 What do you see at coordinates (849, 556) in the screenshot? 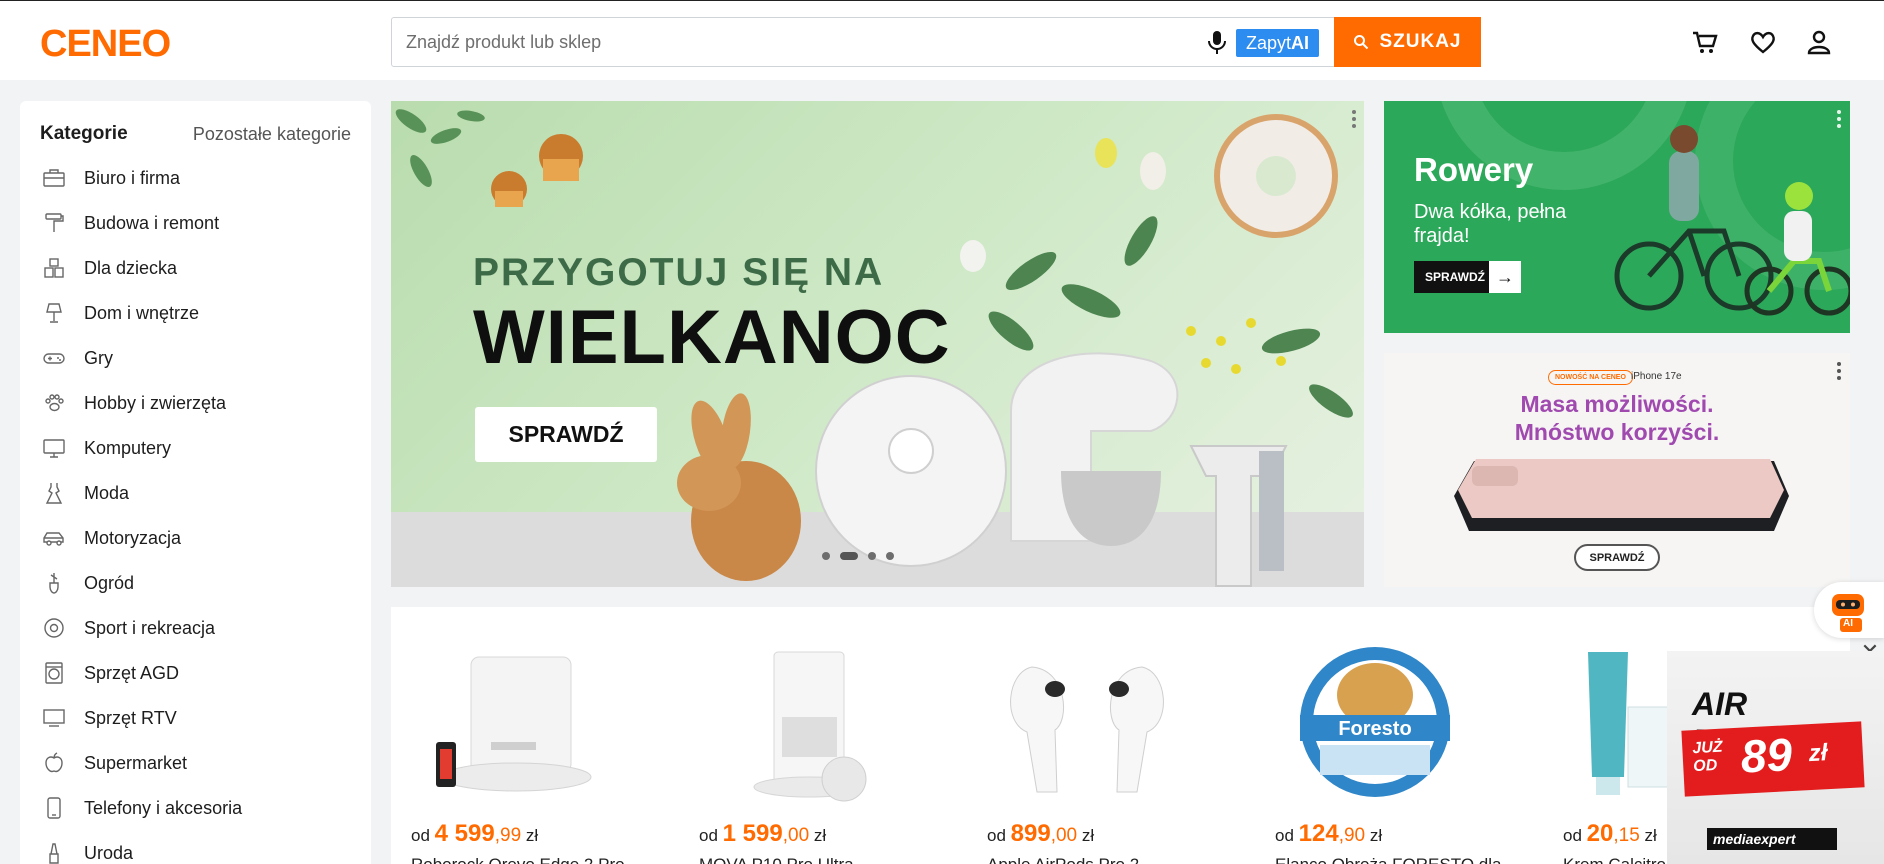
I see `carousel-dot-active` at bounding box center [849, 556].